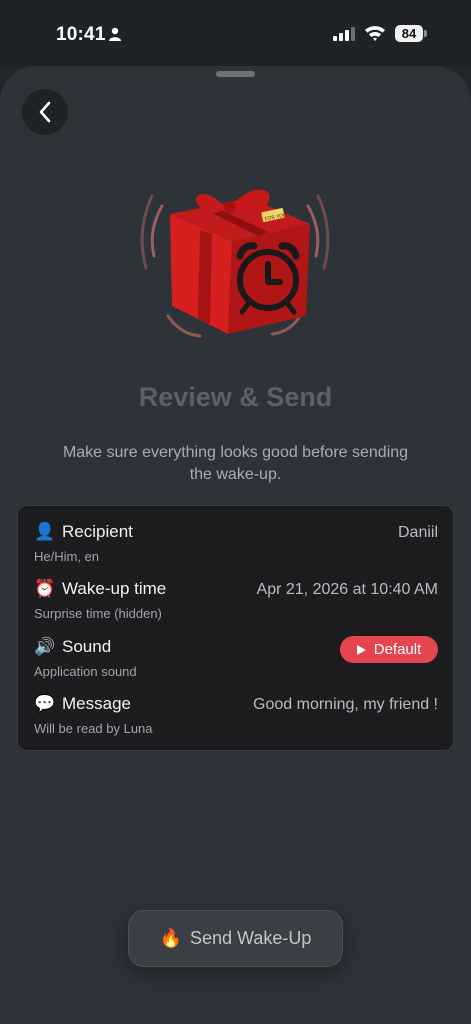 The image size is (471, 1024). I want to click on back-button, so click(45, 112).